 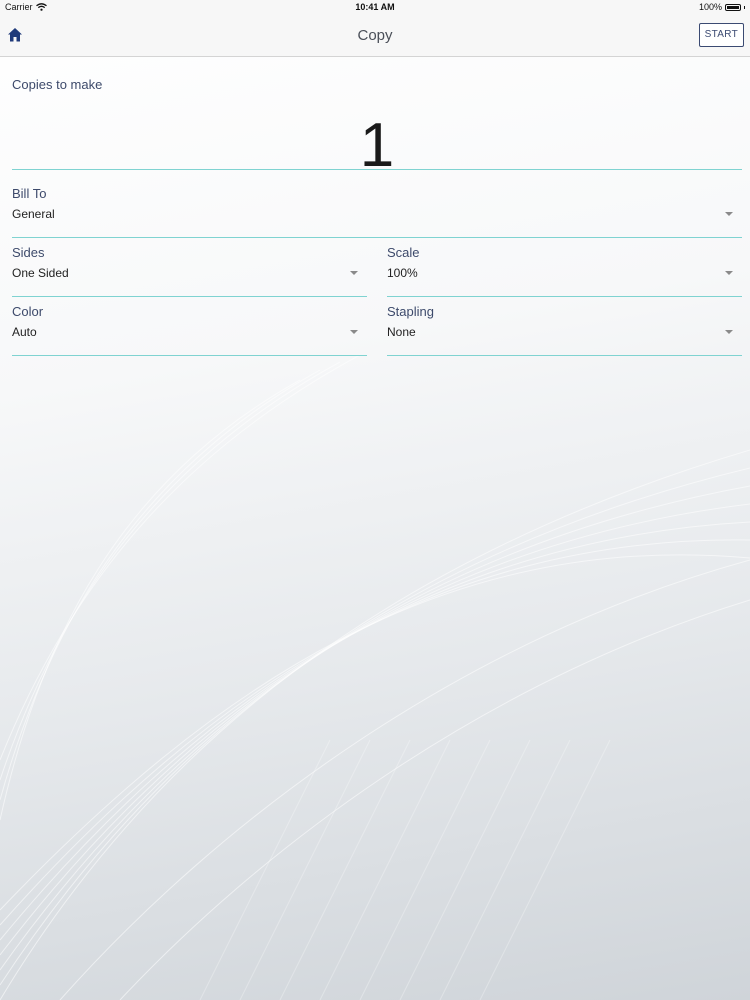 I want to click on battery-fill, so click(x=733, y=7).